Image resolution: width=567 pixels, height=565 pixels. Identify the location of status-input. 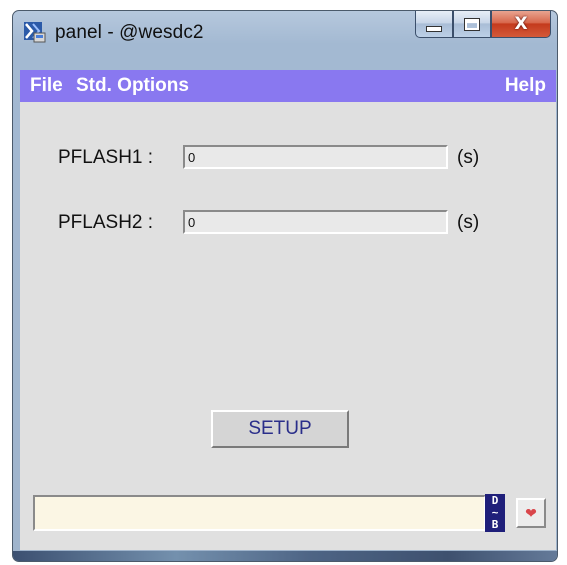
(259, 513).